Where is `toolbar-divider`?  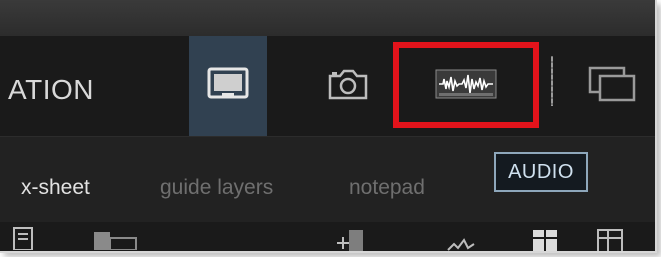
toolbar-divider is located at coordinates (552, 81).